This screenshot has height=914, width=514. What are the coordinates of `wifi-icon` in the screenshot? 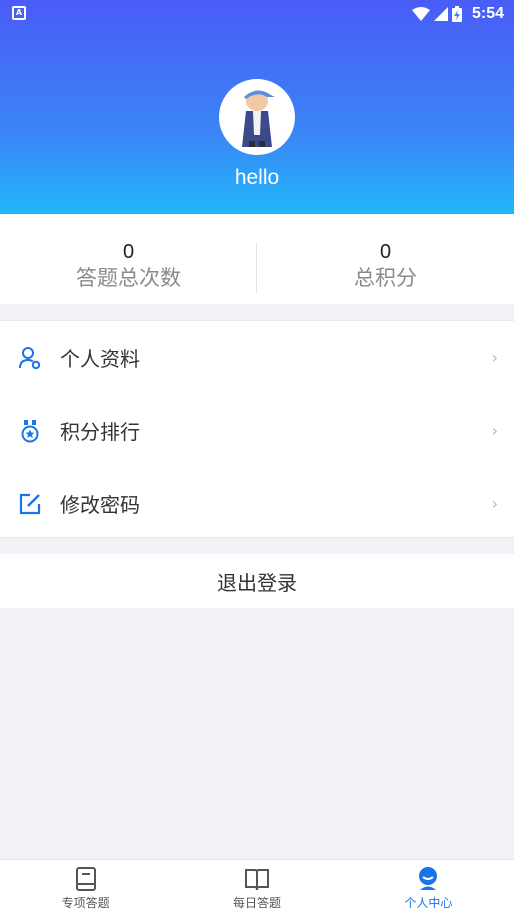 It's located at (420, 14).